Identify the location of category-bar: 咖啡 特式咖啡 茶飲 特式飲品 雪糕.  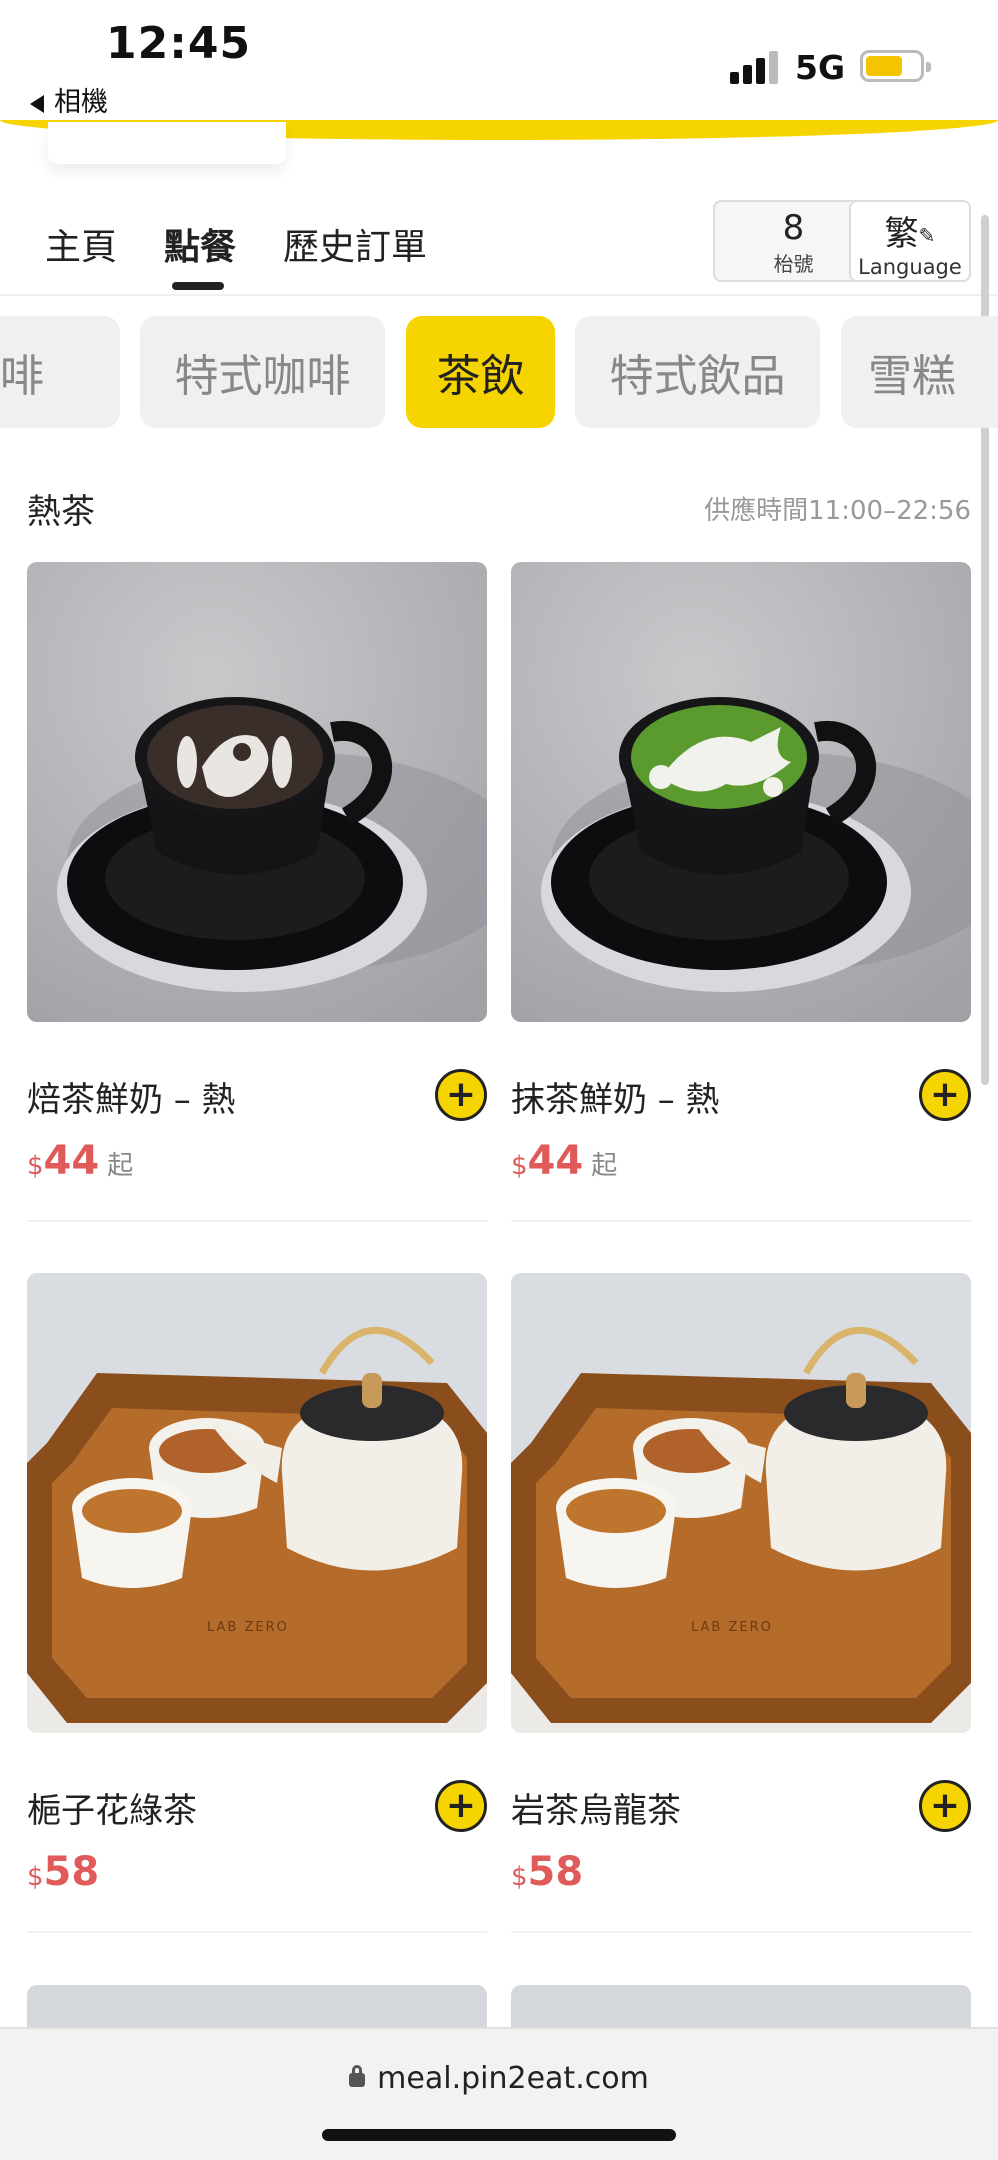
(499, 373).